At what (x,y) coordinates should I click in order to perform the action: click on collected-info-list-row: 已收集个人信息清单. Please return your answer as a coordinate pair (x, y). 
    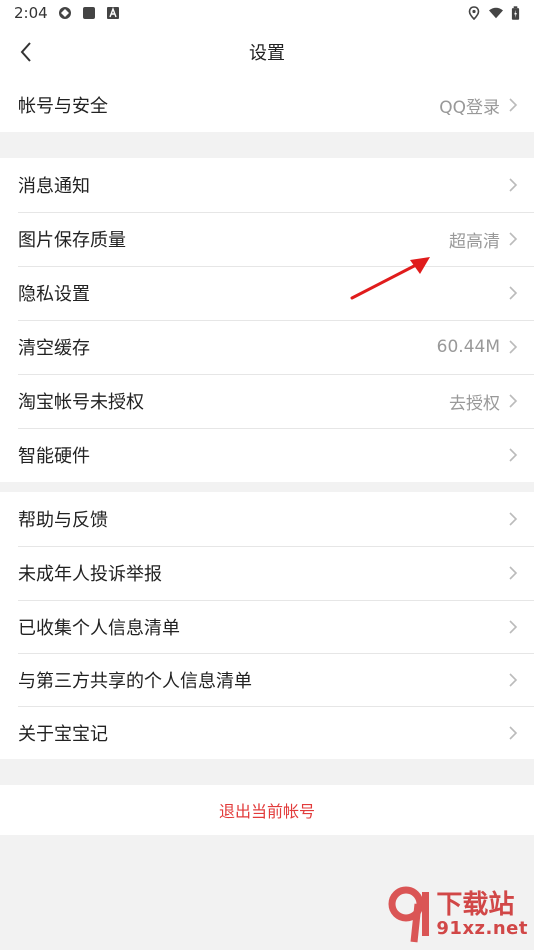
    Looking at the image, I should click on (267, 626).